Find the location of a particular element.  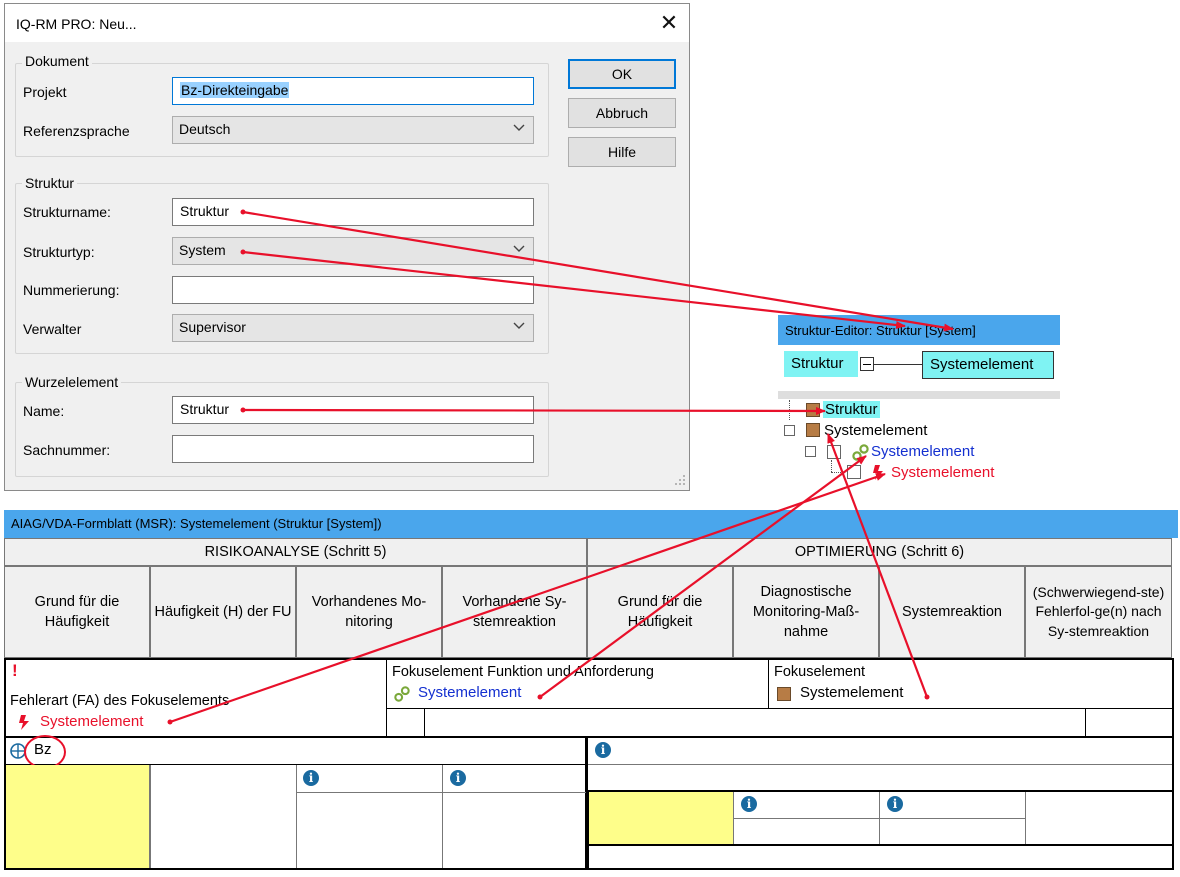

column-header: Vorhandenes Mo-nitoring is located at coordinates (369, 612).